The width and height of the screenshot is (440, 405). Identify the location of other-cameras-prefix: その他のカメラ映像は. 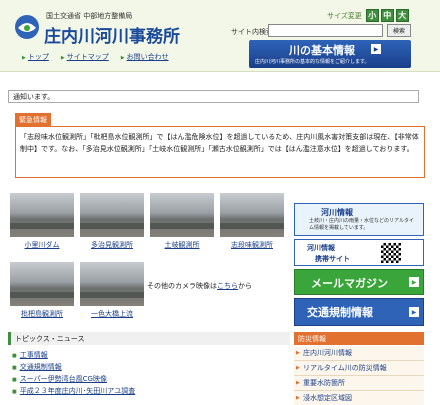
(182, 286).